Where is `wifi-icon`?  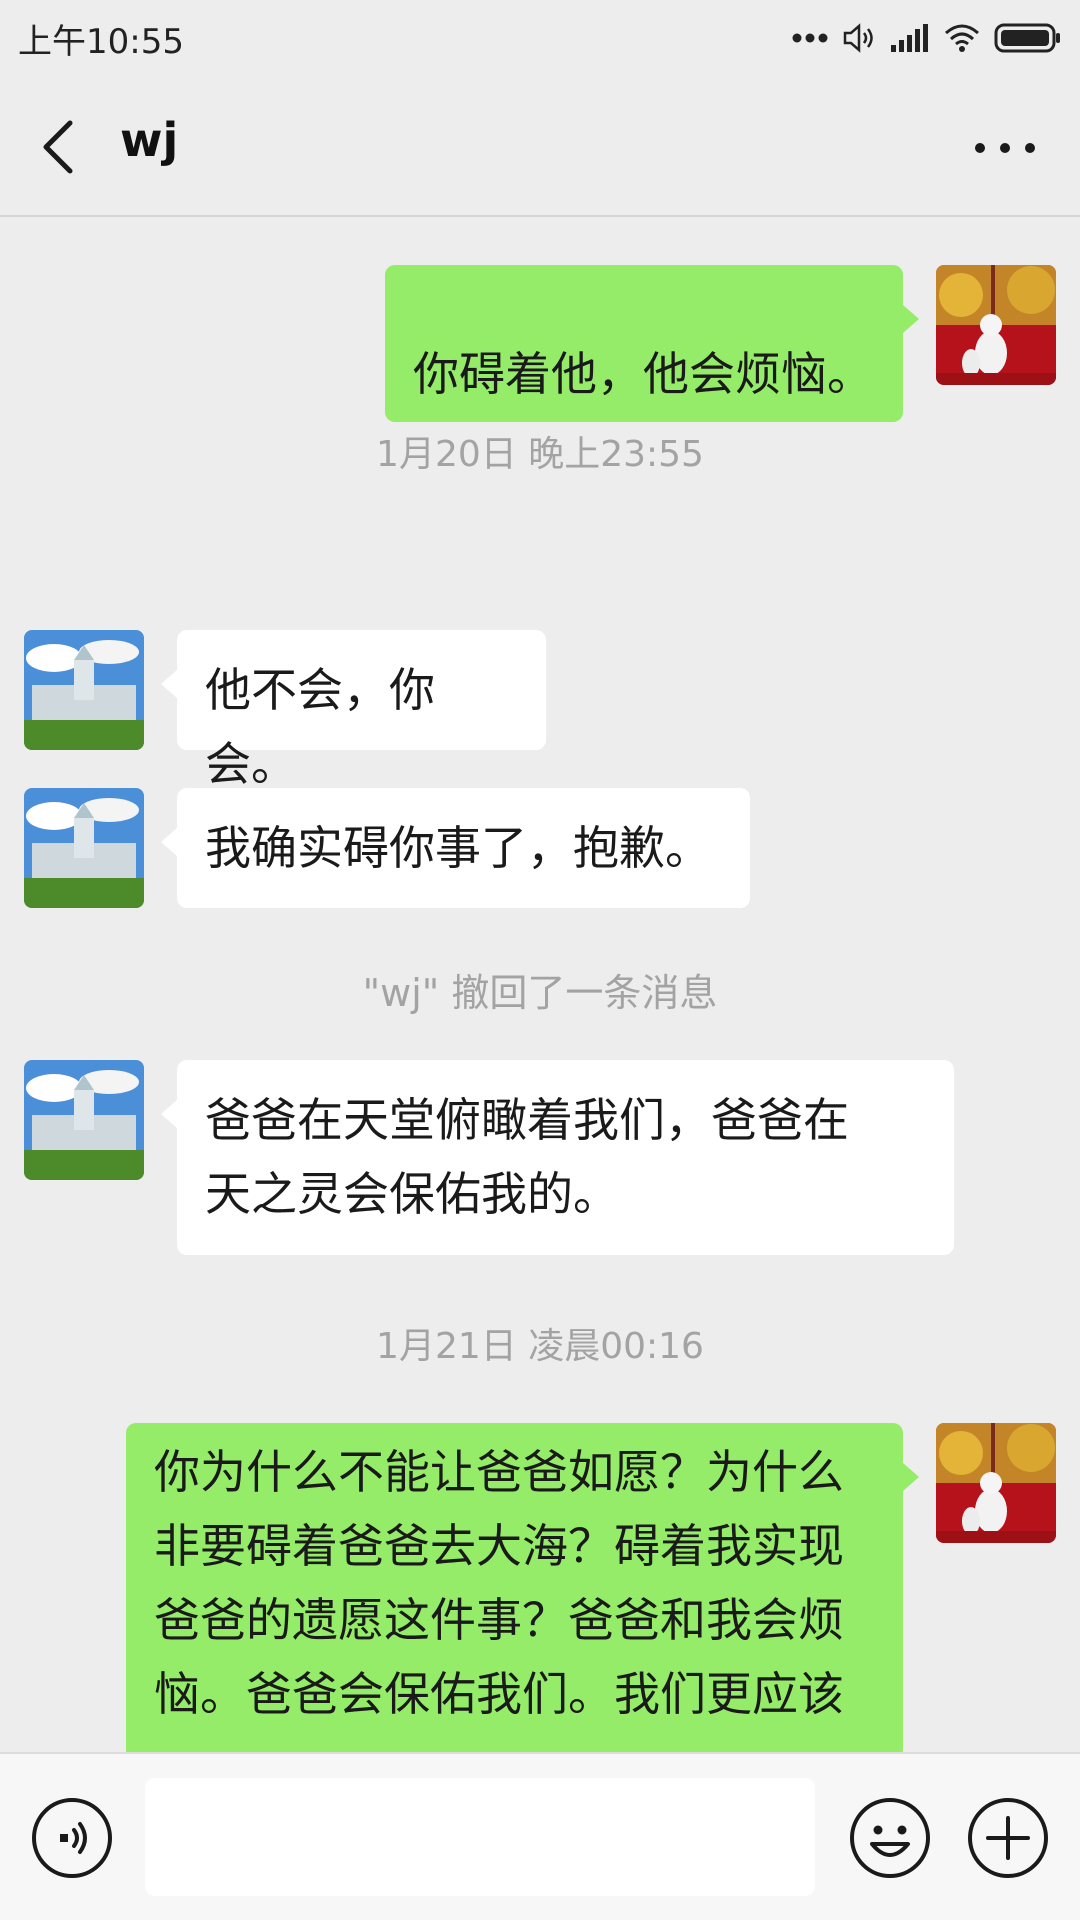 wifi-icon is located at coordinates (962, 38).